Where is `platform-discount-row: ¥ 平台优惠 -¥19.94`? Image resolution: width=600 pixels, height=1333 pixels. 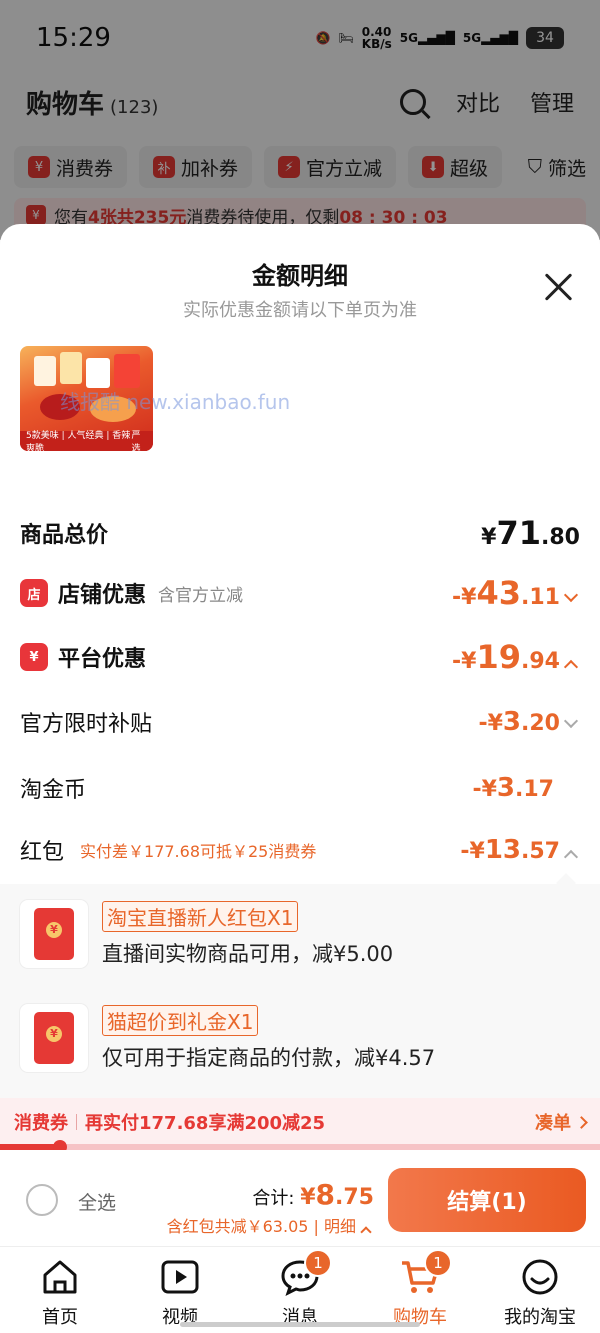 platform-discount-row: ¥ 平台优惠 -¥19.94 is located at coordinates (300, 657).